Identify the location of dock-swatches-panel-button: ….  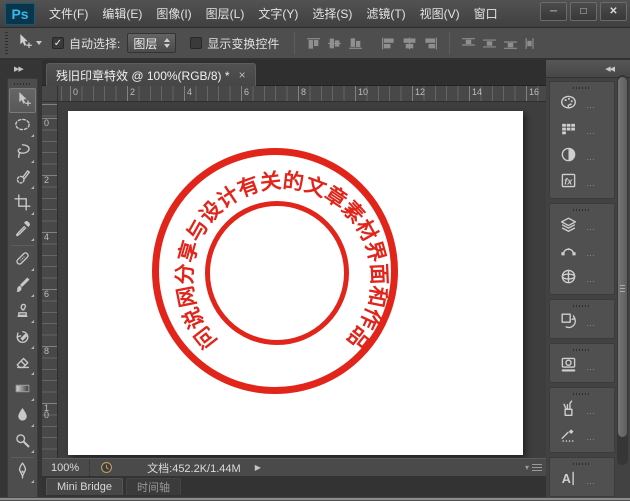
(582, 131).